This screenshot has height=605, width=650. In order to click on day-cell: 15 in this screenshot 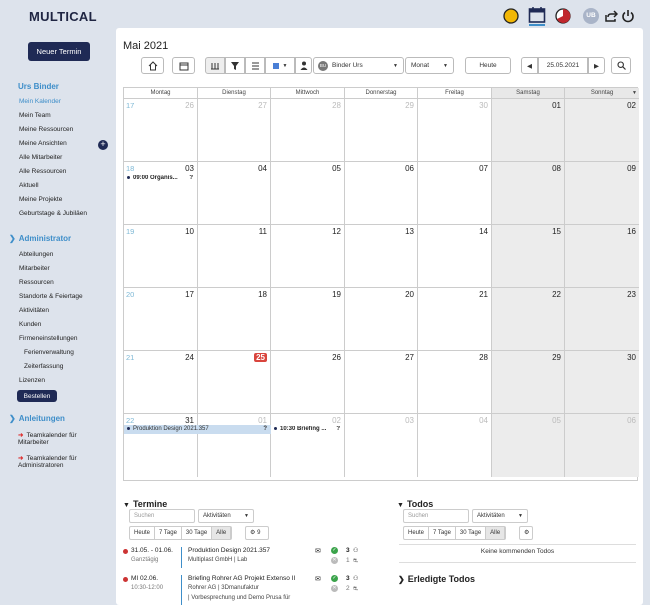, I will do `click(528, 256)`.